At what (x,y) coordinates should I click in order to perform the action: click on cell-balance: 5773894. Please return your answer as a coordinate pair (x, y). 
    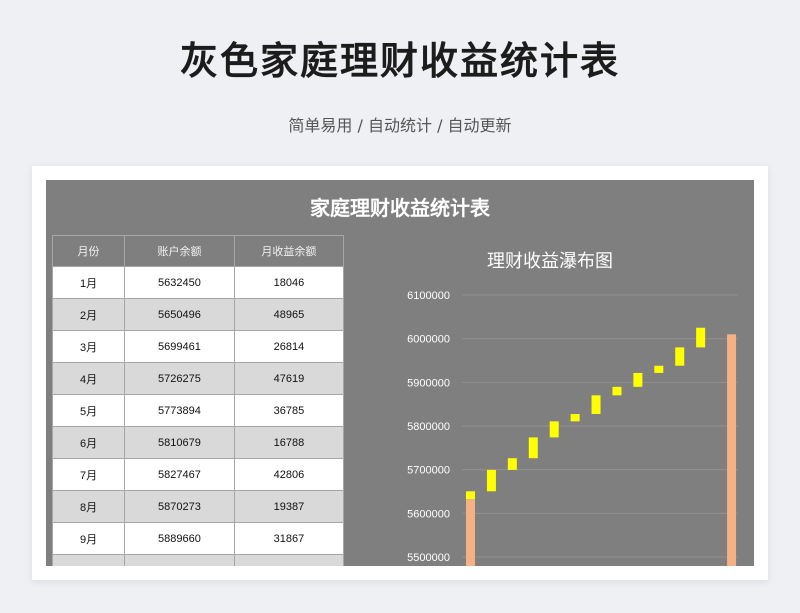
    Looking at the image, I should click on (179, 410).